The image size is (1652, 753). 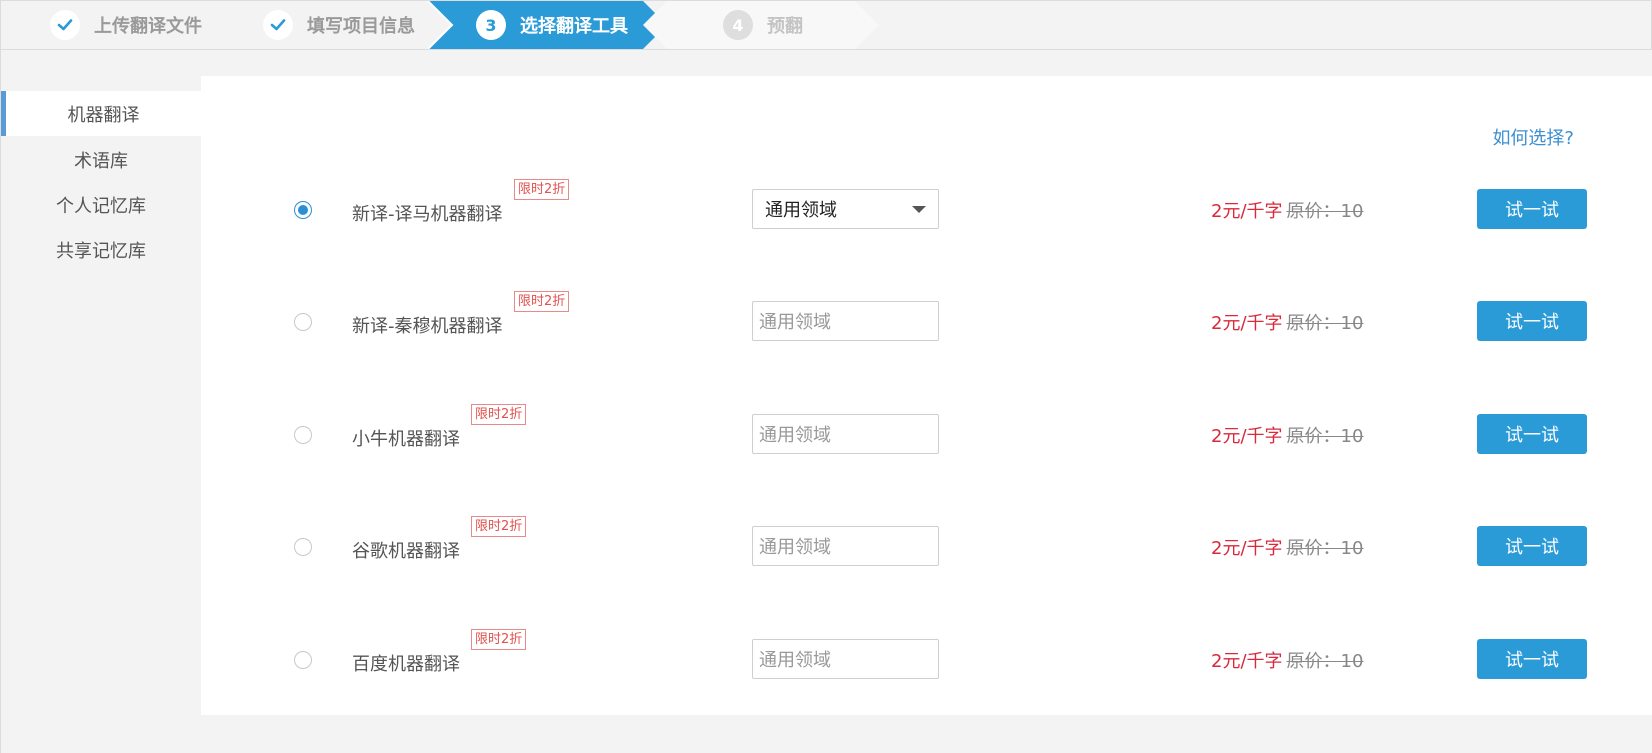 I want to click on step-project-info: 填写项目信息, so click(x=339, y=25).